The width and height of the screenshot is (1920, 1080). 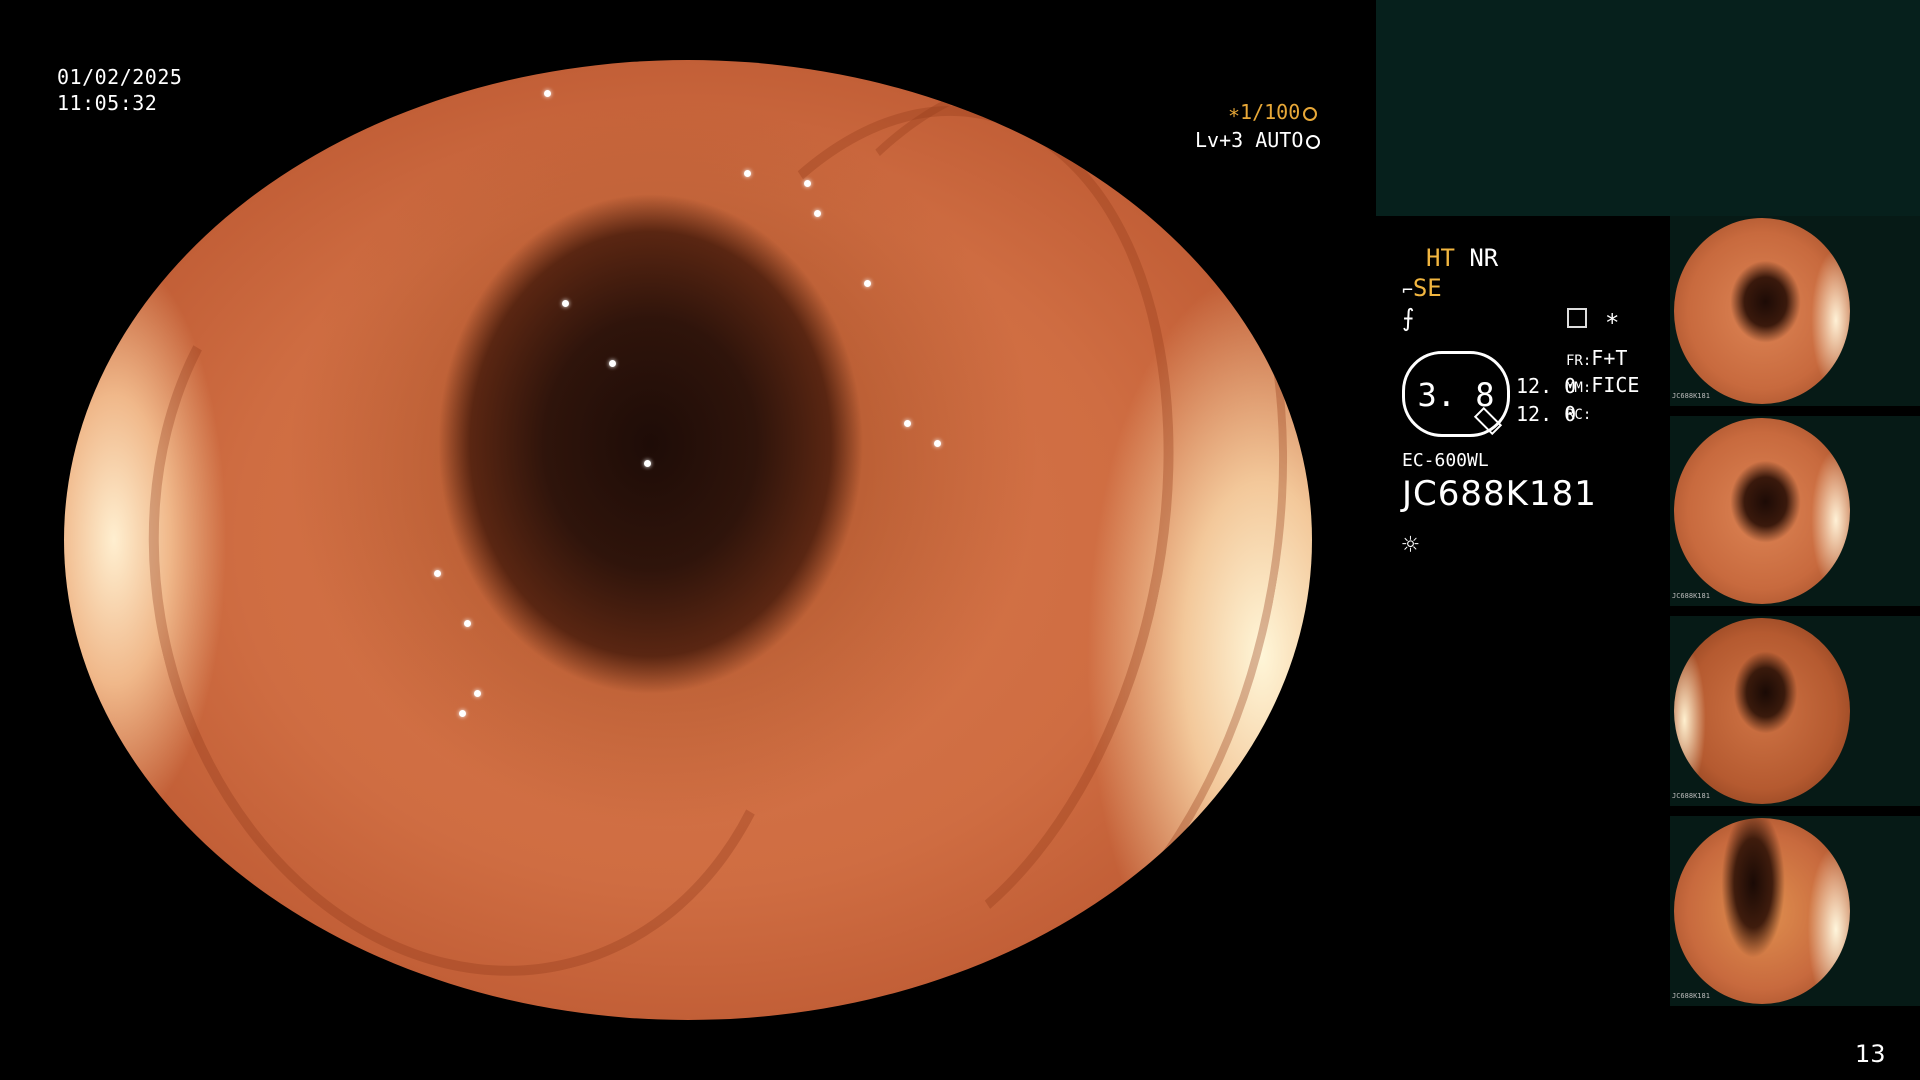 I want to click on aperture-icon, so click(x=1310, y=114).